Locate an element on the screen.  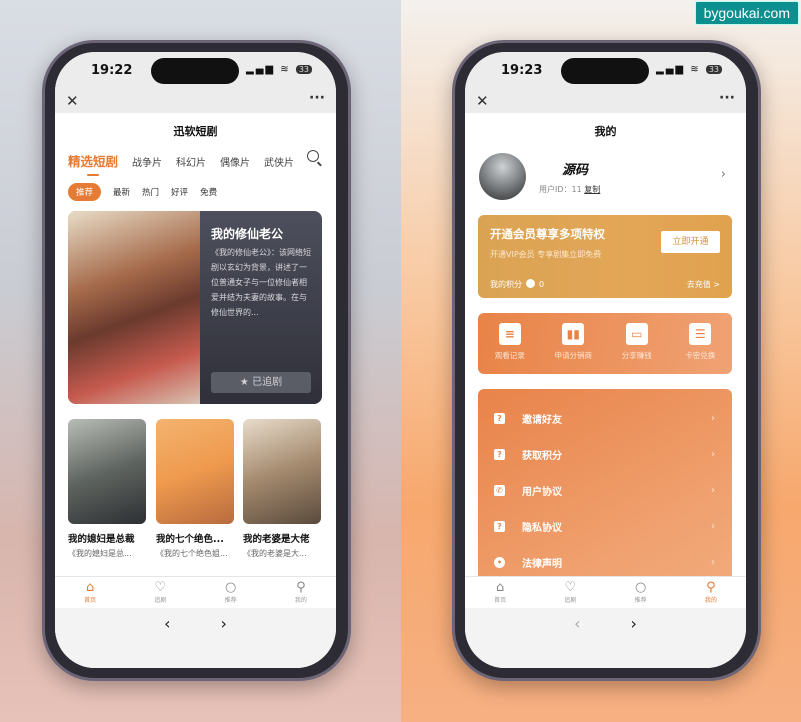
bulb-icon: • is located at coordinates (499, 562).